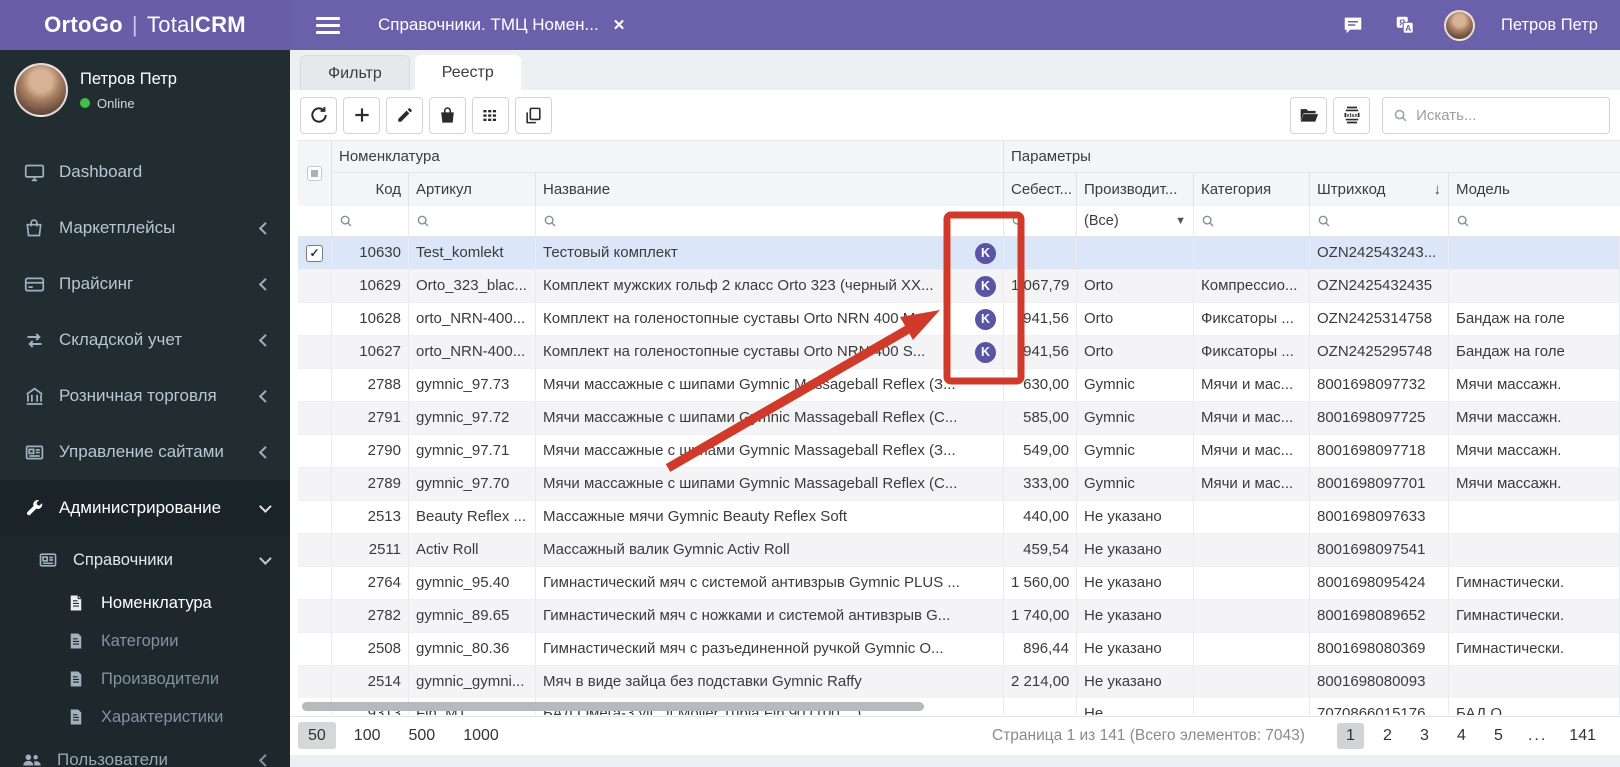  I want to click on filter-category, so click(1252, 221).